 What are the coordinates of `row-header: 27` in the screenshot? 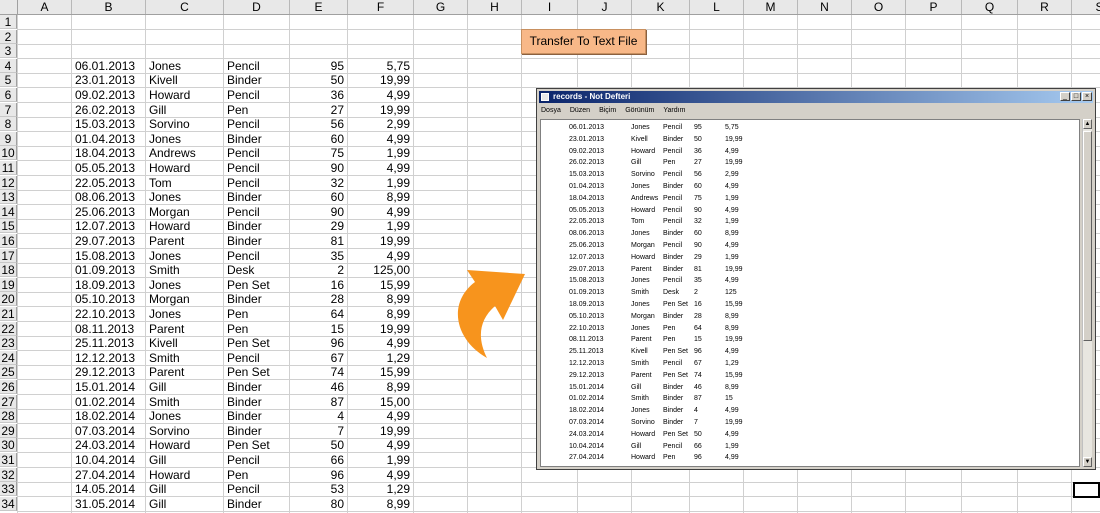 It's located at (8, 401).